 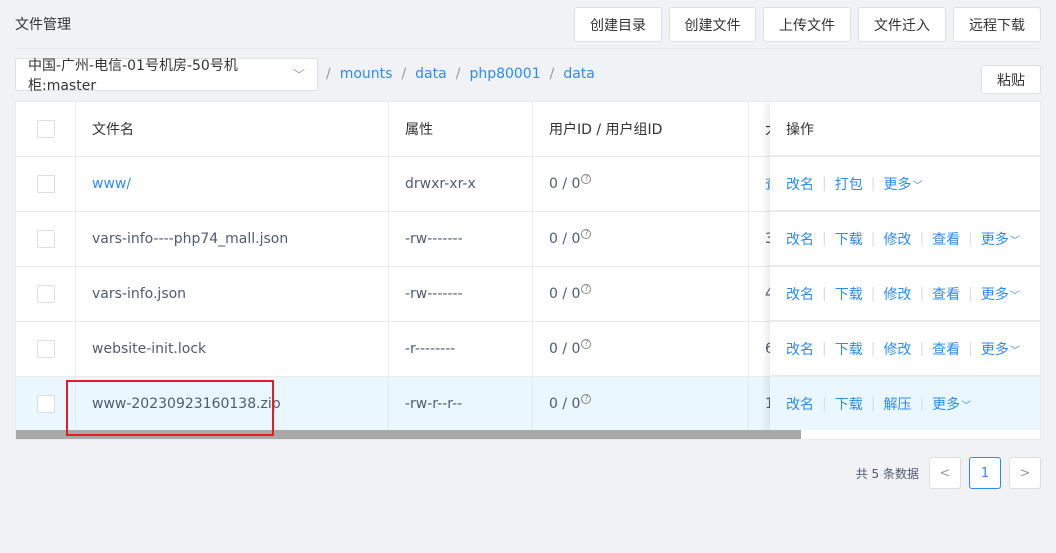 What do you see at coordinates (945, 473) in the screenshot?
I see `prev-page-button: <` at bounding box center [945, 473].